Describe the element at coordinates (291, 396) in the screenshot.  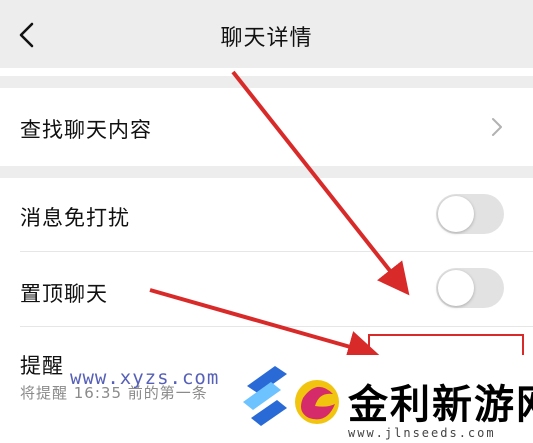
I see `watermark-logo-icon` at that location.